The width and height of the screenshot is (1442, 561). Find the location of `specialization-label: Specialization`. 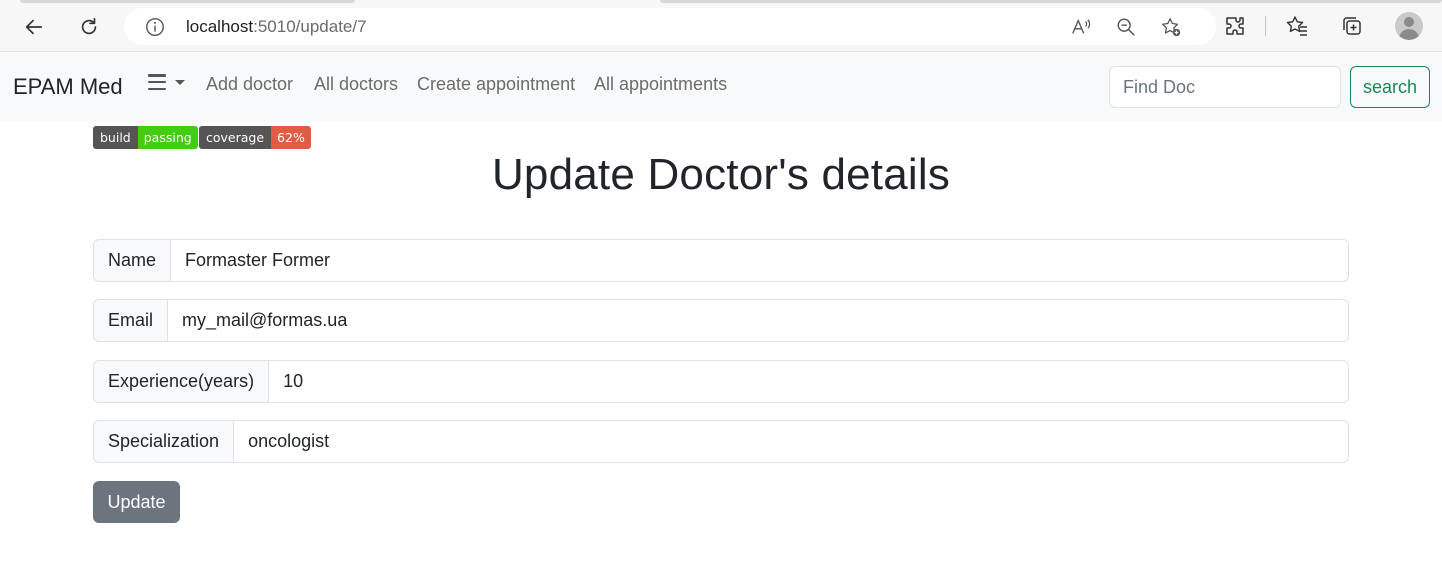

specialization-label: Specialization is located at coordinates (164, 441).